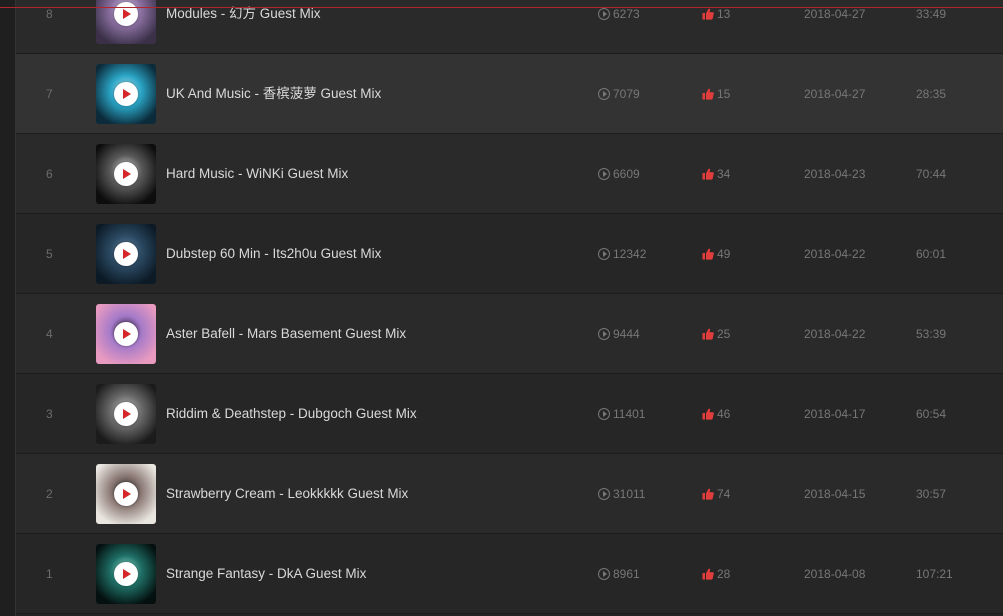 Image resolution: width=1003 pixels, height=616 pixels. Describe the element at coordinates (835, 494) in the screenshot. I see `release-date: 2018-04-15` at that location.